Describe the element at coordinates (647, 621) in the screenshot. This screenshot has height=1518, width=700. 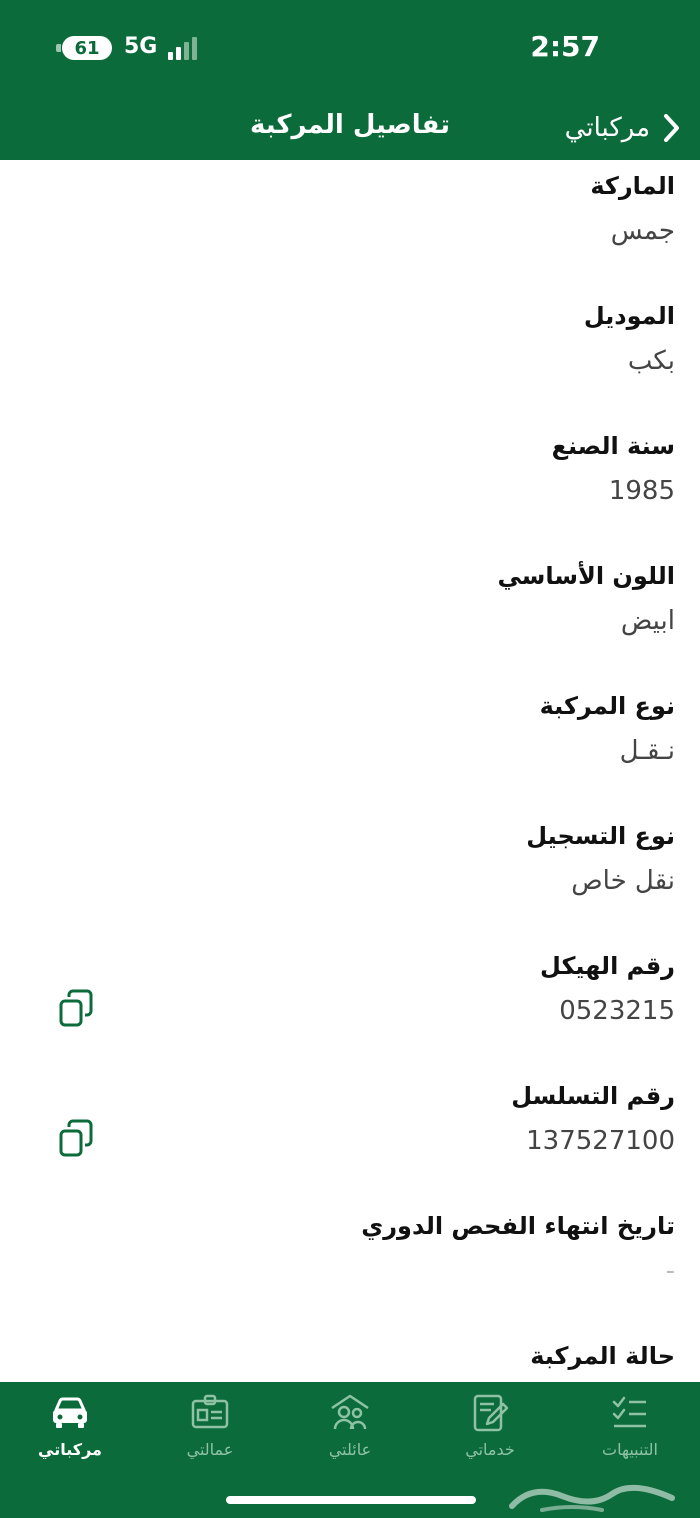
I see `detail-value: ابيض` at that location.